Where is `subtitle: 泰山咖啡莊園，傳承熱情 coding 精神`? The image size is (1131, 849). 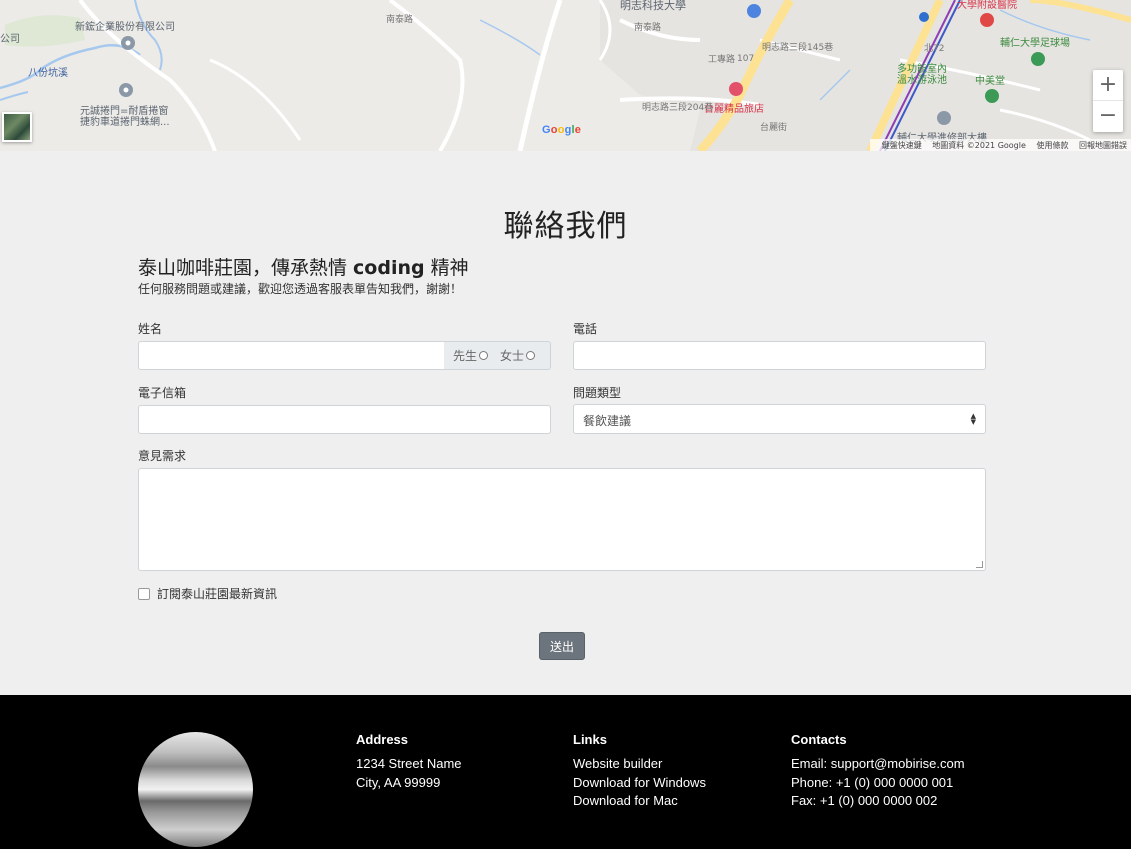 subtitle: 泰山咖啡莊園，傳承熱情 coding 精神 is located at coordinates (303, 266).